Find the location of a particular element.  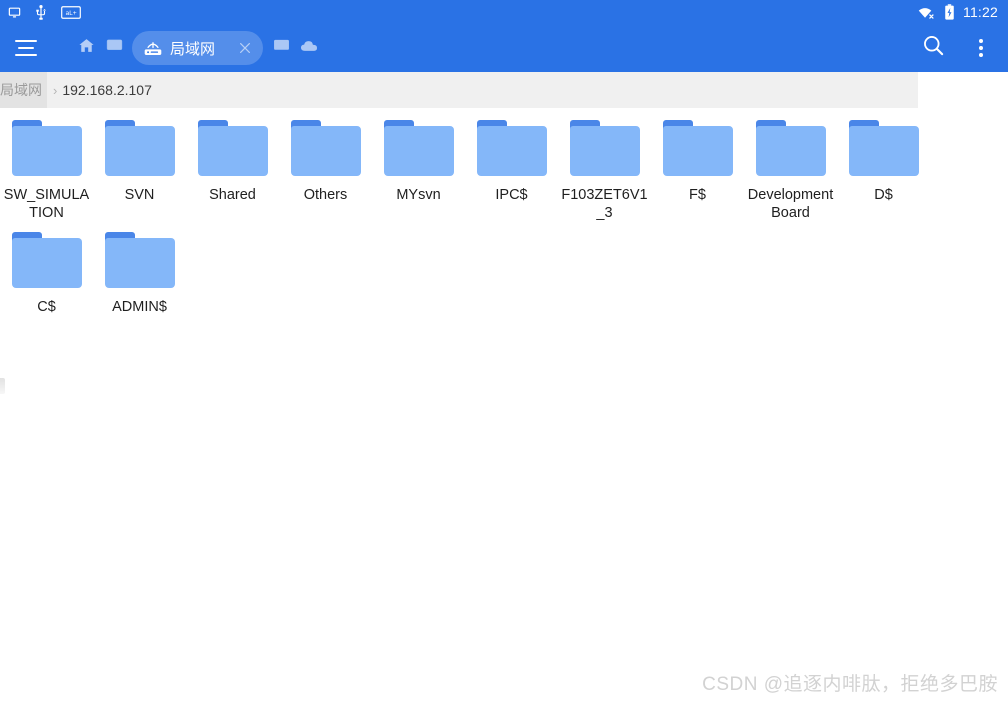

app-toolbar: 局域网 is located at coordinates (504, 48).